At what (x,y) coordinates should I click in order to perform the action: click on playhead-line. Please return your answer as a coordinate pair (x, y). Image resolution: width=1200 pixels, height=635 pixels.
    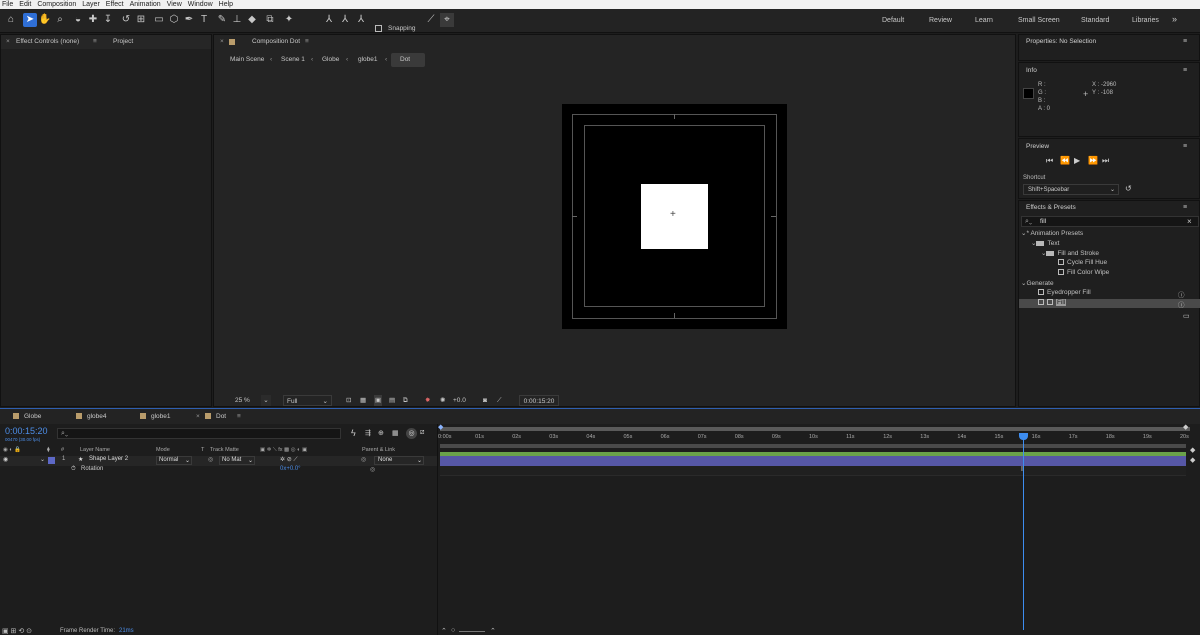
    Looking at the image, I should click on (1023, 531).